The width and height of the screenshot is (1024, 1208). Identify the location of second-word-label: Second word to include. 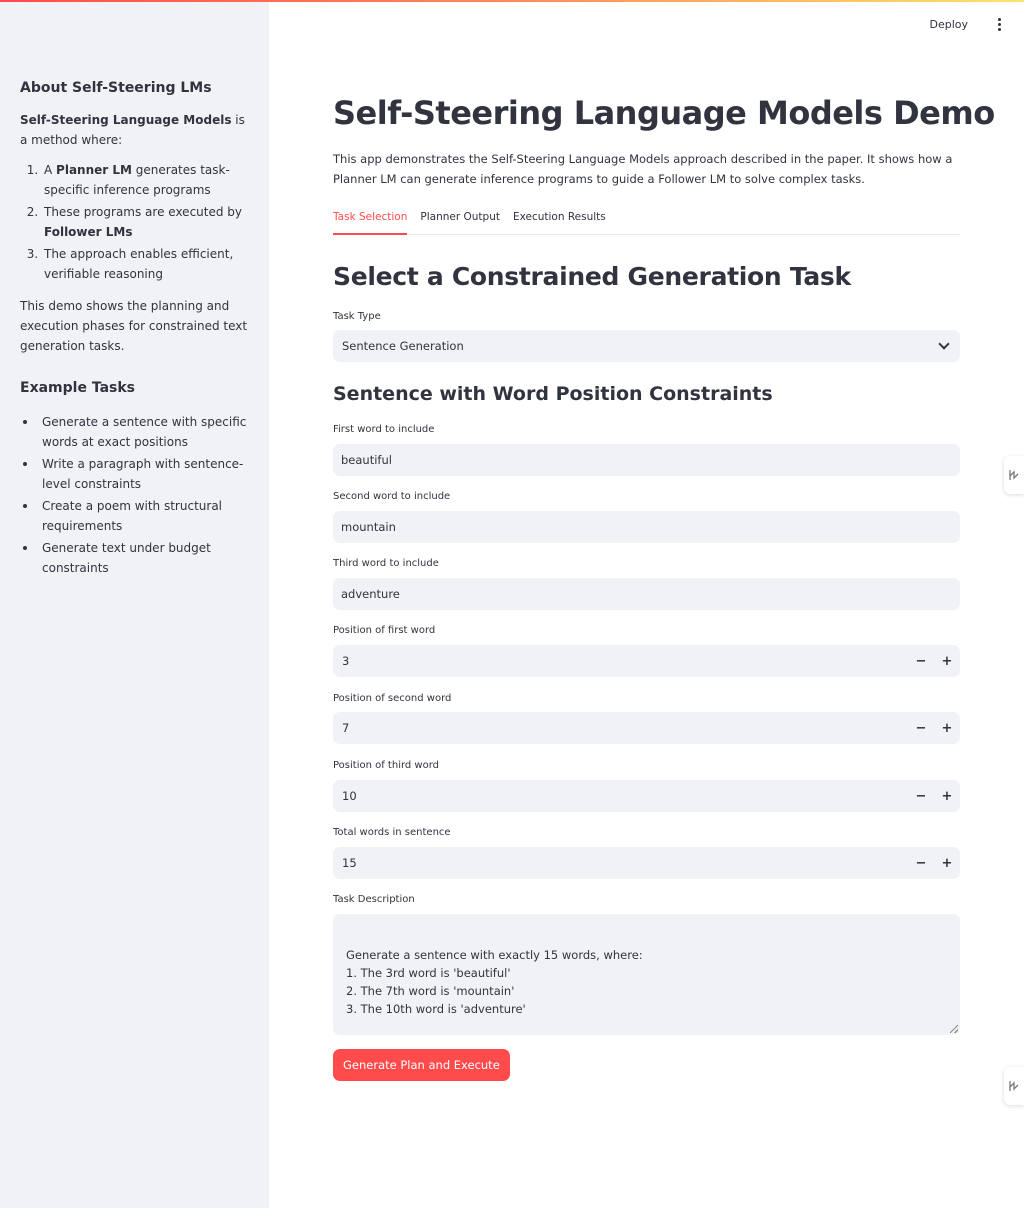
(392, 496).